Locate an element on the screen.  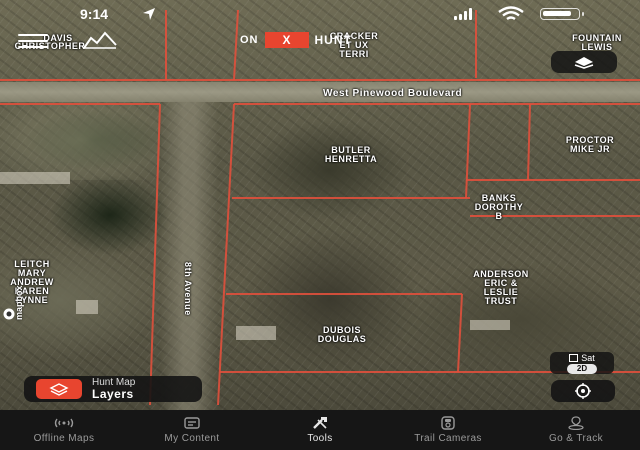
tab-offline-maps: Offline Maps is located at coordinates (64, 430).